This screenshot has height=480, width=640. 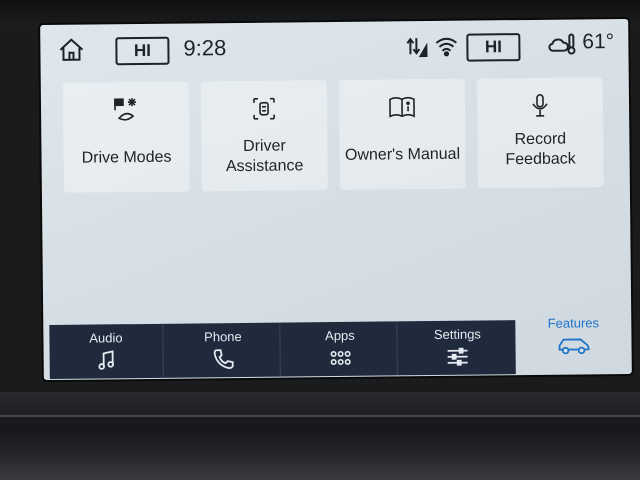 I want to click on dashboard-edge, so click(x=320, y=416).